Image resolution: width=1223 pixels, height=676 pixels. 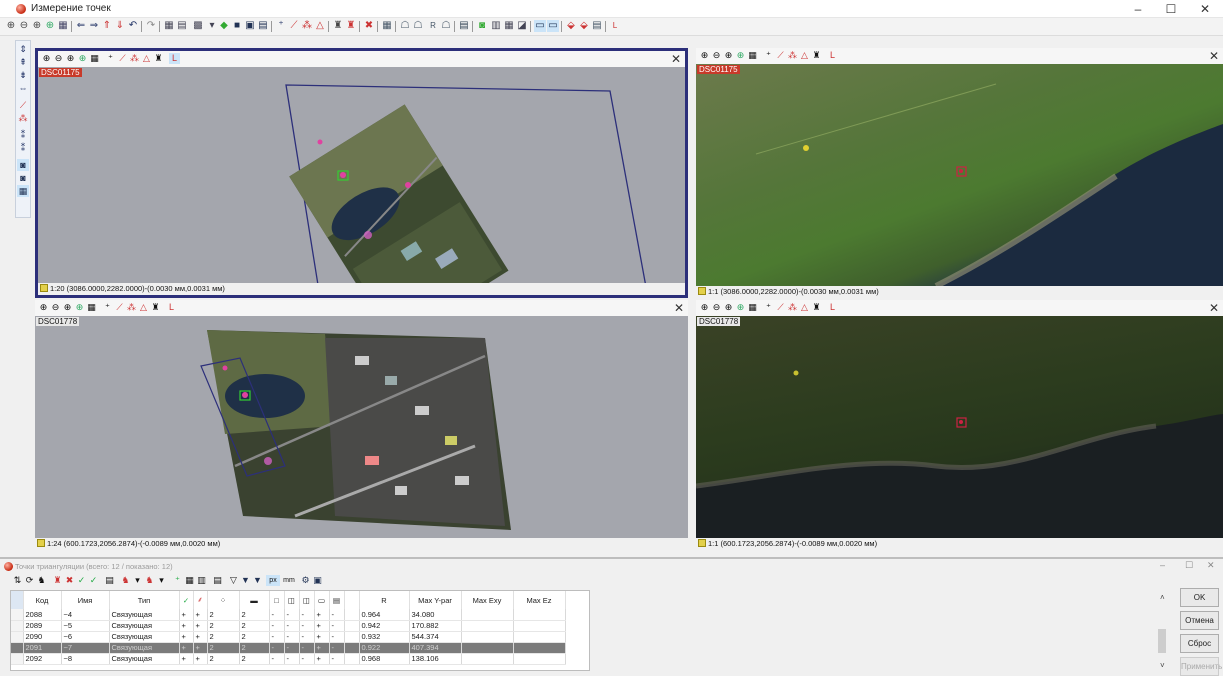 What do you see at coordinates (959, 175) in the screenshot?
I see `image-view: DSC01175` at bounding box center [959, 175].